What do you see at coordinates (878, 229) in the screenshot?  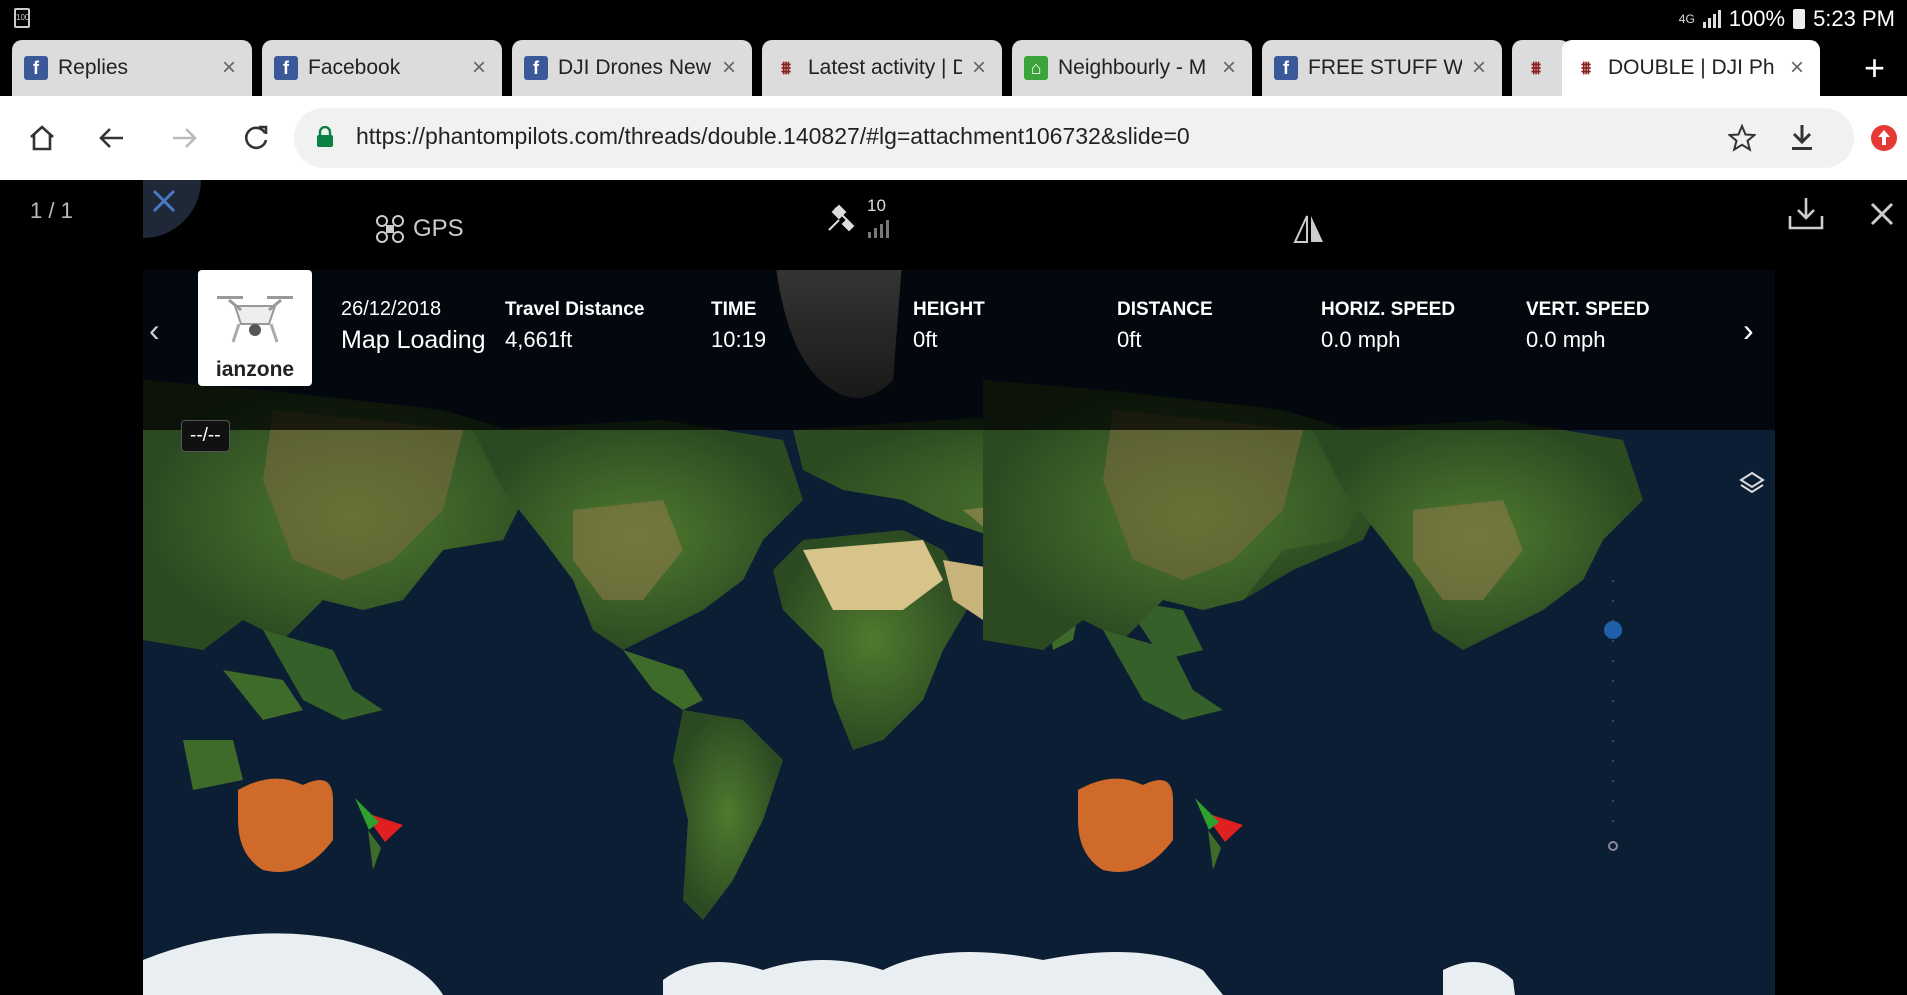 I see `signal-bars-icon` at bounding box center [878, 229].